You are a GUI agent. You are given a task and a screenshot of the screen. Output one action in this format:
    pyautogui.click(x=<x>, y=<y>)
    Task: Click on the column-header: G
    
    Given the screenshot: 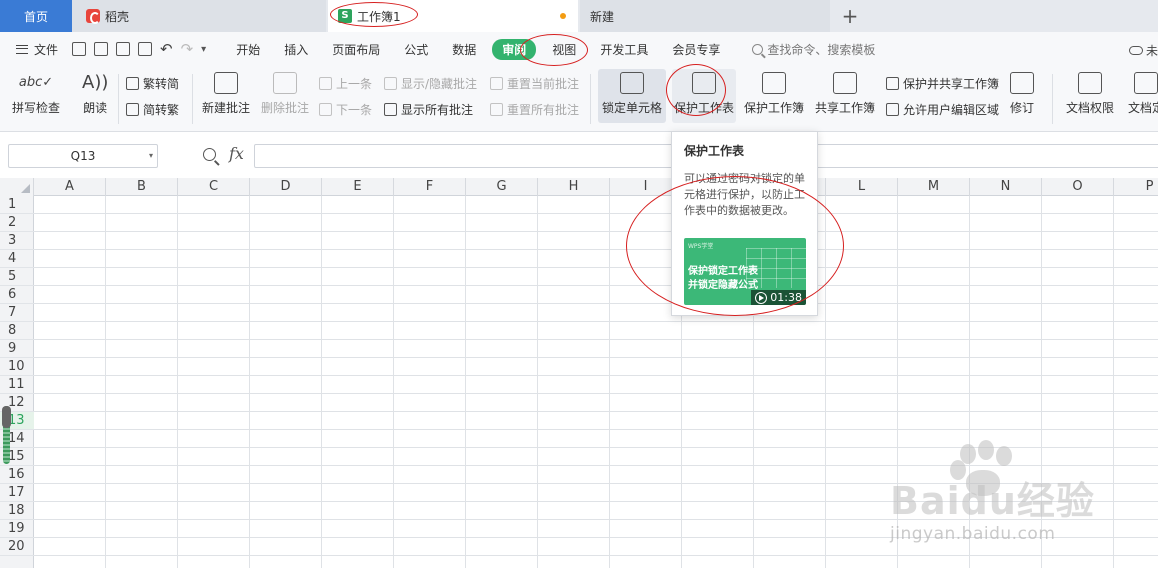 What is the action you would take?
    pyautogui.click(x=502, y=187)
    